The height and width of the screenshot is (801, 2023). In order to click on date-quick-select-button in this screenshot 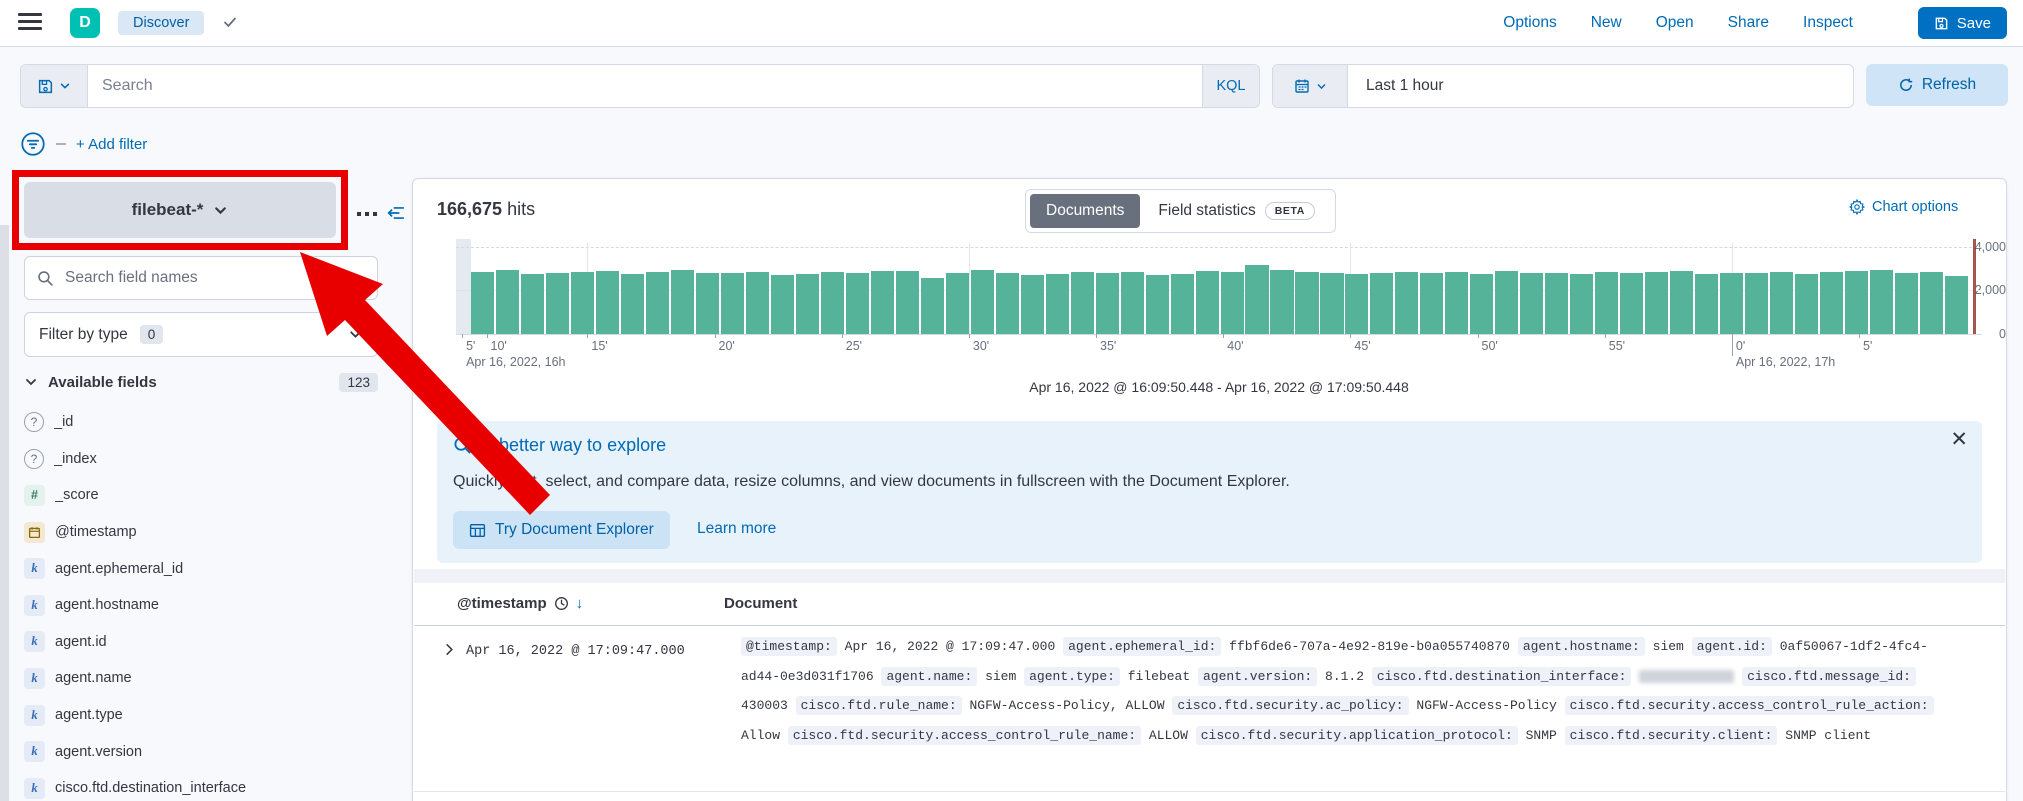, I will do `click(1310, 86)`.